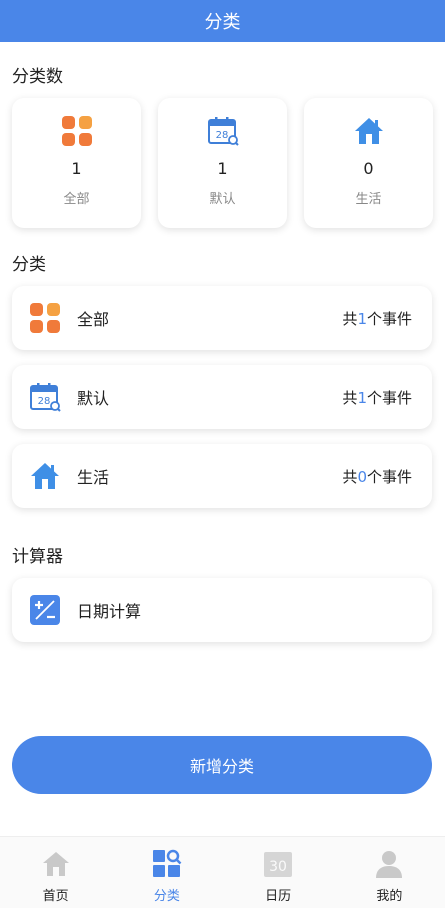  I want to click on tab-home: 首页, so click(55, 872).